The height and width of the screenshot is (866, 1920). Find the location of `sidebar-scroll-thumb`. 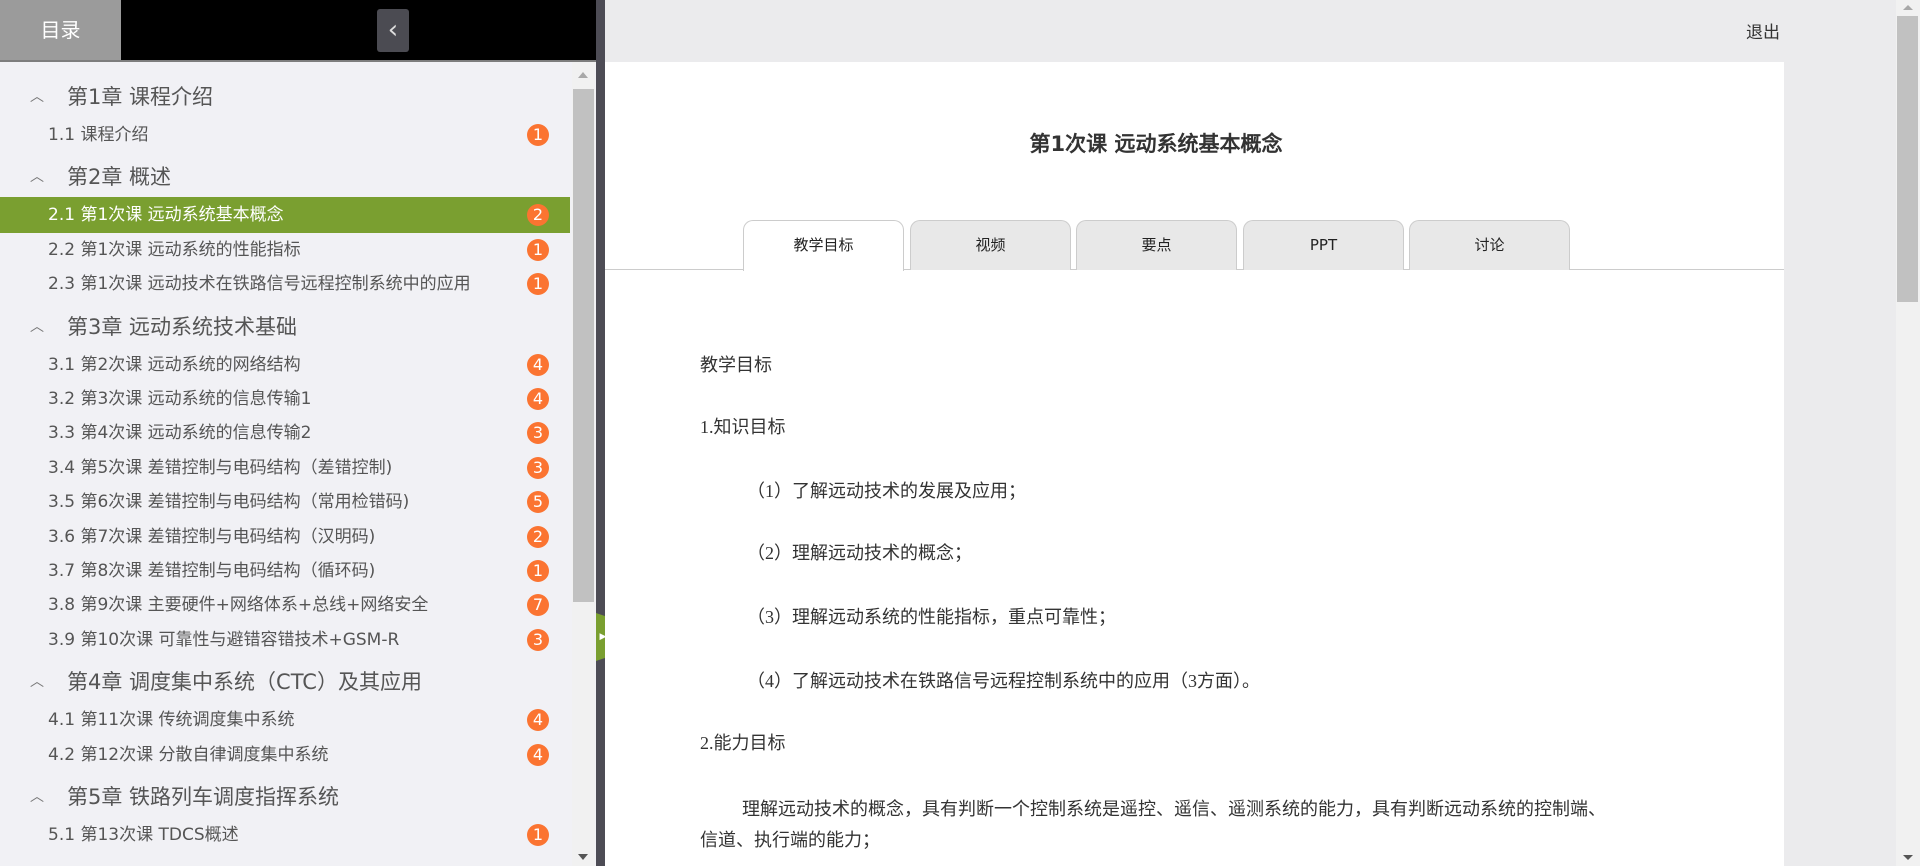

sidebar-scroll-thumb is located at coordinates (583, 345).